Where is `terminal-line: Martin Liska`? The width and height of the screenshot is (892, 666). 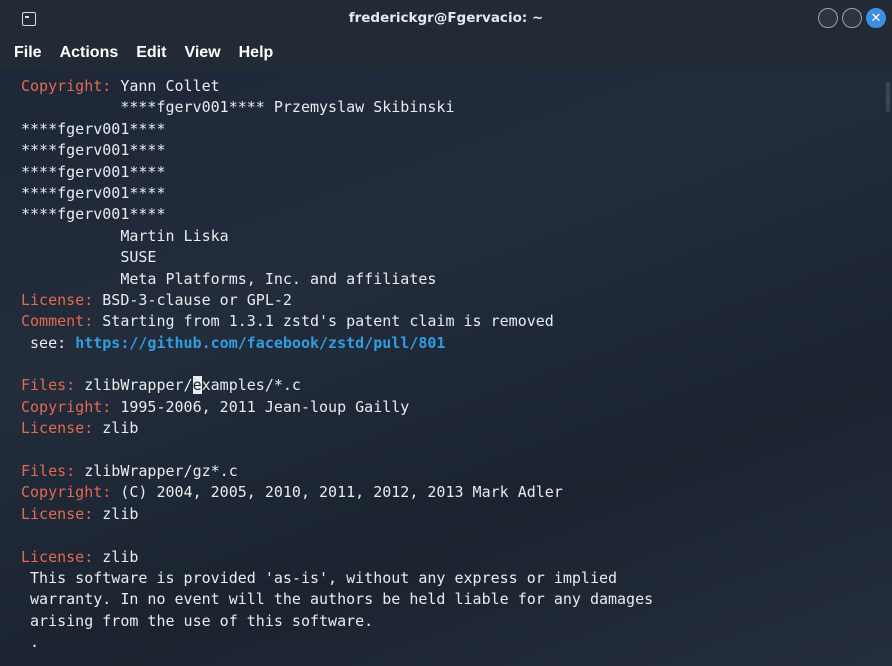 terminal-line: Martin Liska is located at coordinates (456, 236).